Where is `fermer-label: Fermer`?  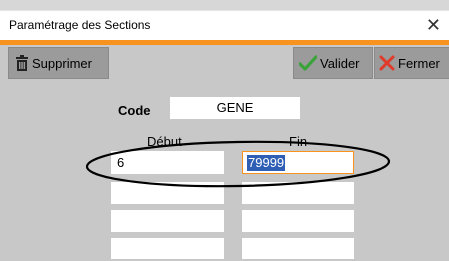
fermer-label: Fermer is located at coordinates (419, 63).